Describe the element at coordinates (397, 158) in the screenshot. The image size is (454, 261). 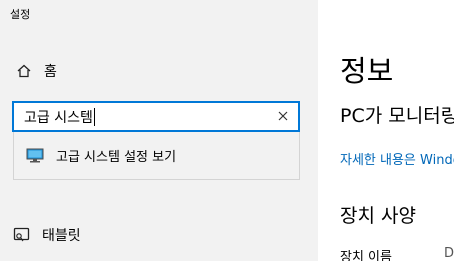
I see `details-link: 자세한 내용은 Windows` at that location.